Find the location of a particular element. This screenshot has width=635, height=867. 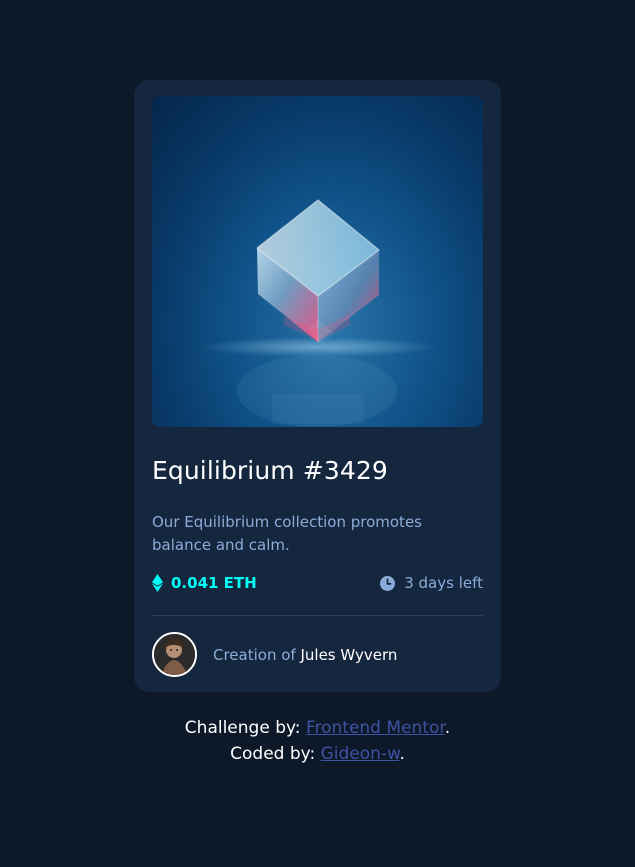

attribution-line-1: Challenge by: Frontend Mentor. is located at coordinates (317, 728).